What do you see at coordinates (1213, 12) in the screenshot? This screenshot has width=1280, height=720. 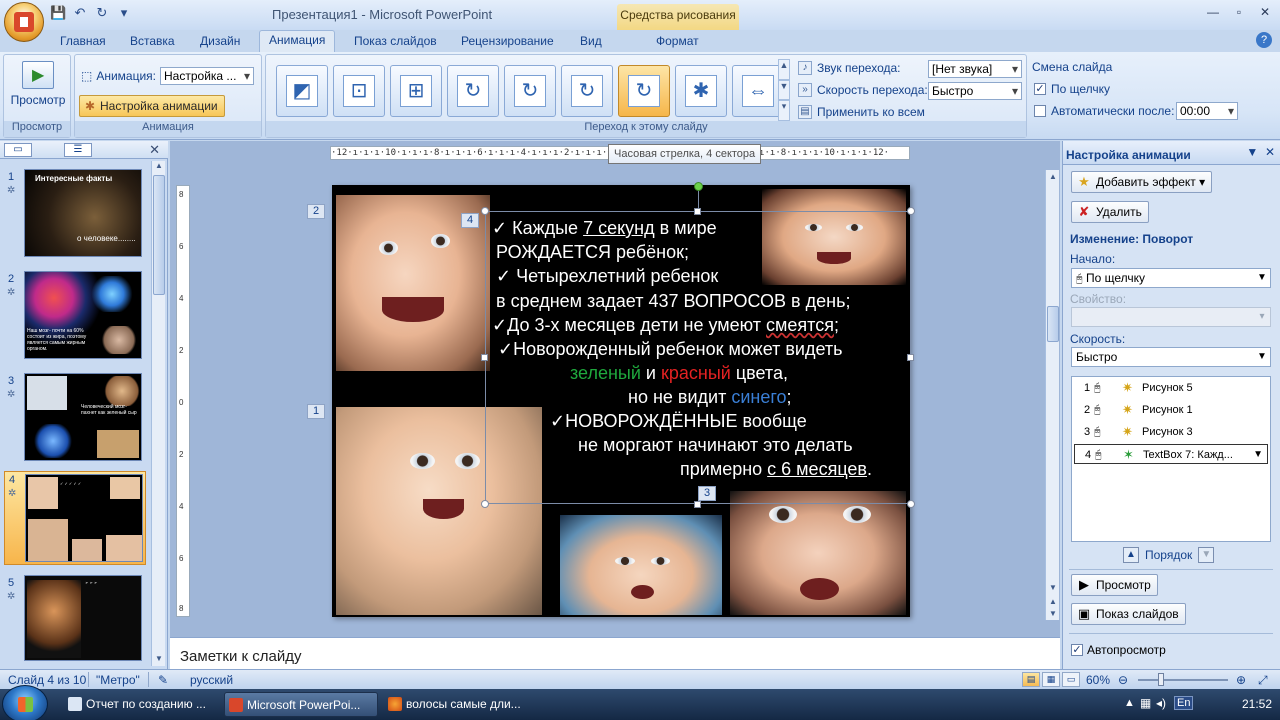 I see `minimize-icon: —` at bounding box center [1213, 12].